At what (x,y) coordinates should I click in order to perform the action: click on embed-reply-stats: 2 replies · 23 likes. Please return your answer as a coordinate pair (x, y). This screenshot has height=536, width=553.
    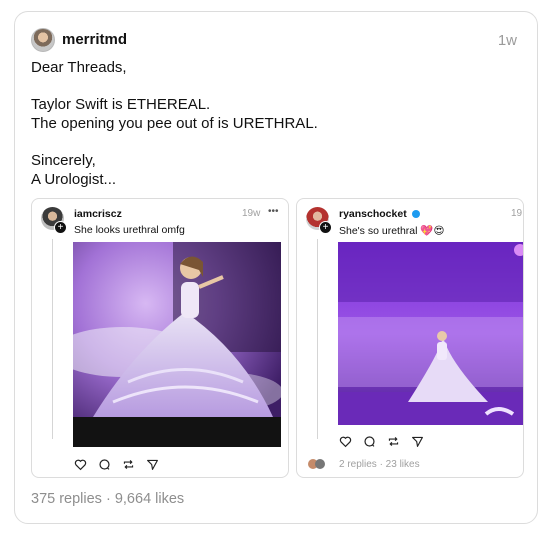
    Looking at the image, I should click on (379, 464).